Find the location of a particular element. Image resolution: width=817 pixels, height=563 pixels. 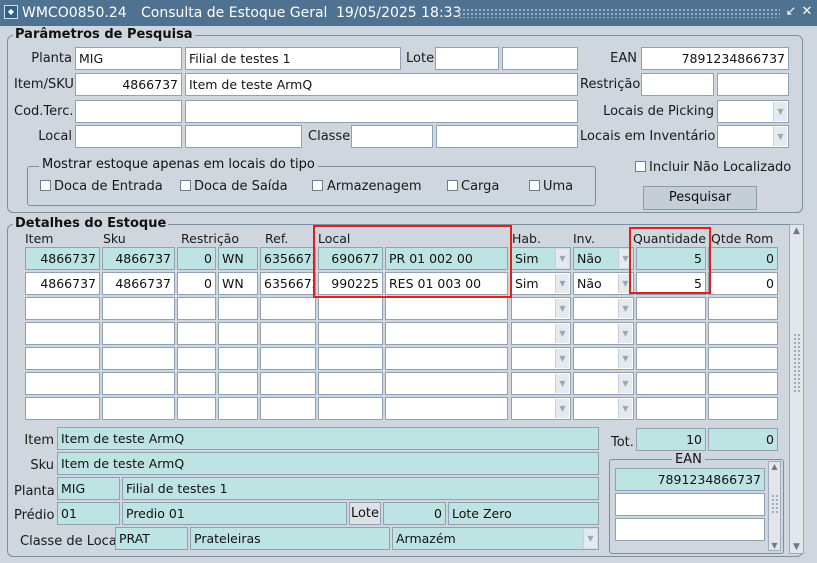

row2-restricao: 0 is located at coordinates (196, 283).